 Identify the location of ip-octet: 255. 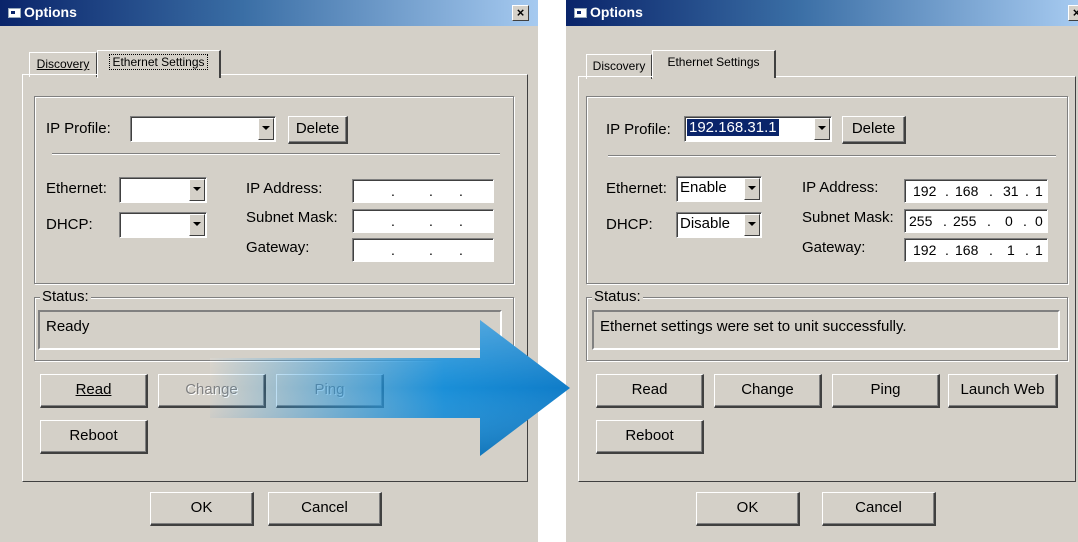
(965, 221).